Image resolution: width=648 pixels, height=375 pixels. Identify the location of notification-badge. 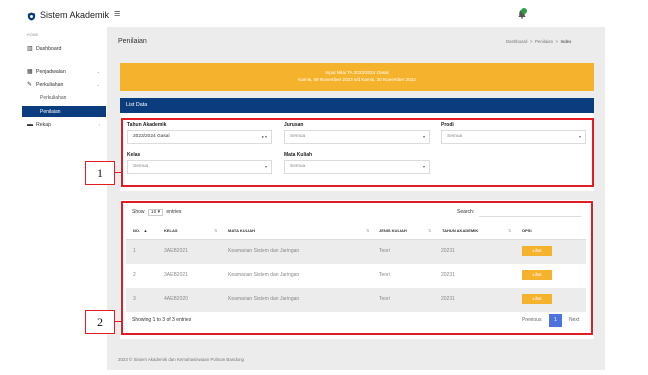
(524, 11).